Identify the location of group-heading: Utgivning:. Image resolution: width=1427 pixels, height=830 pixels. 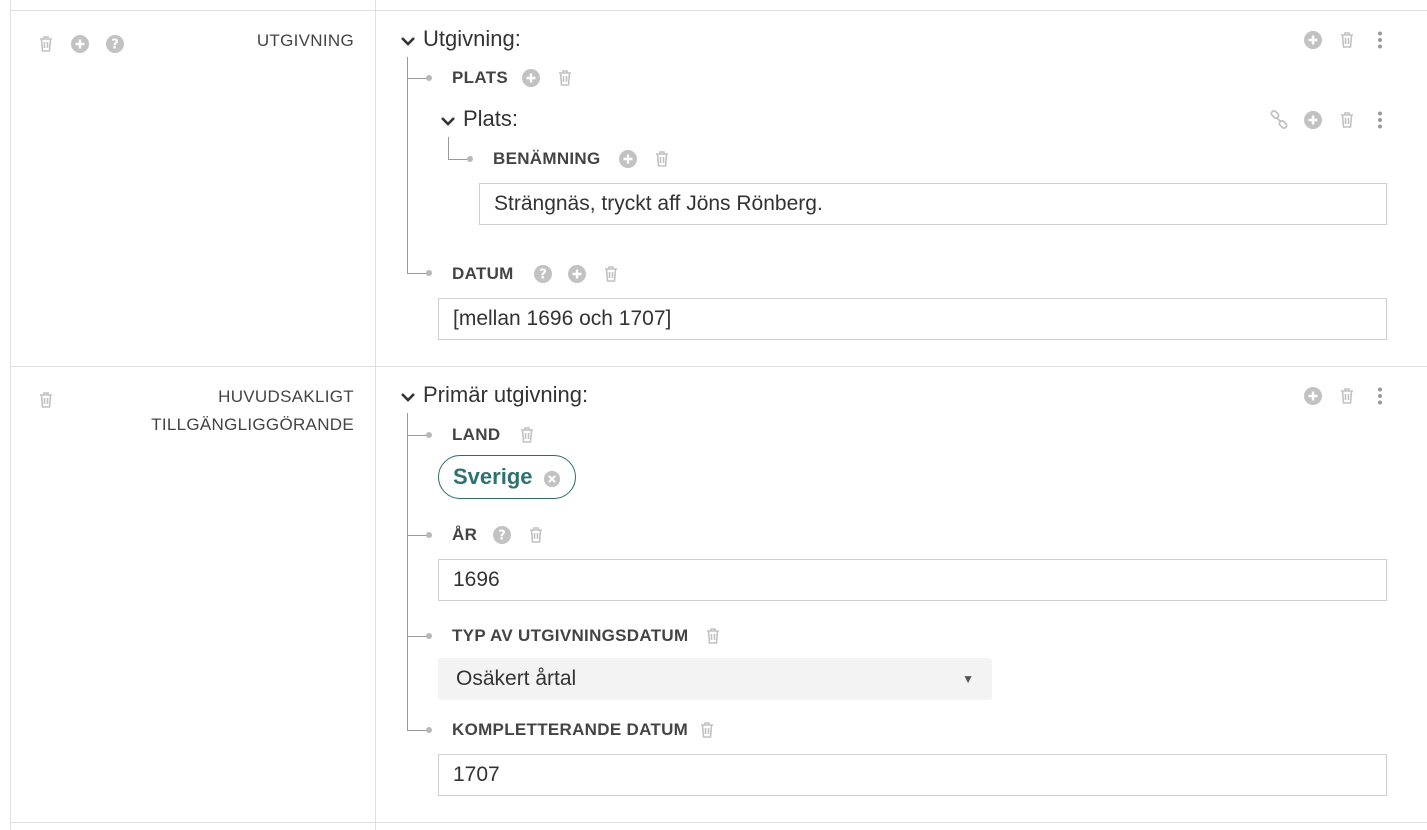
(472, 38).